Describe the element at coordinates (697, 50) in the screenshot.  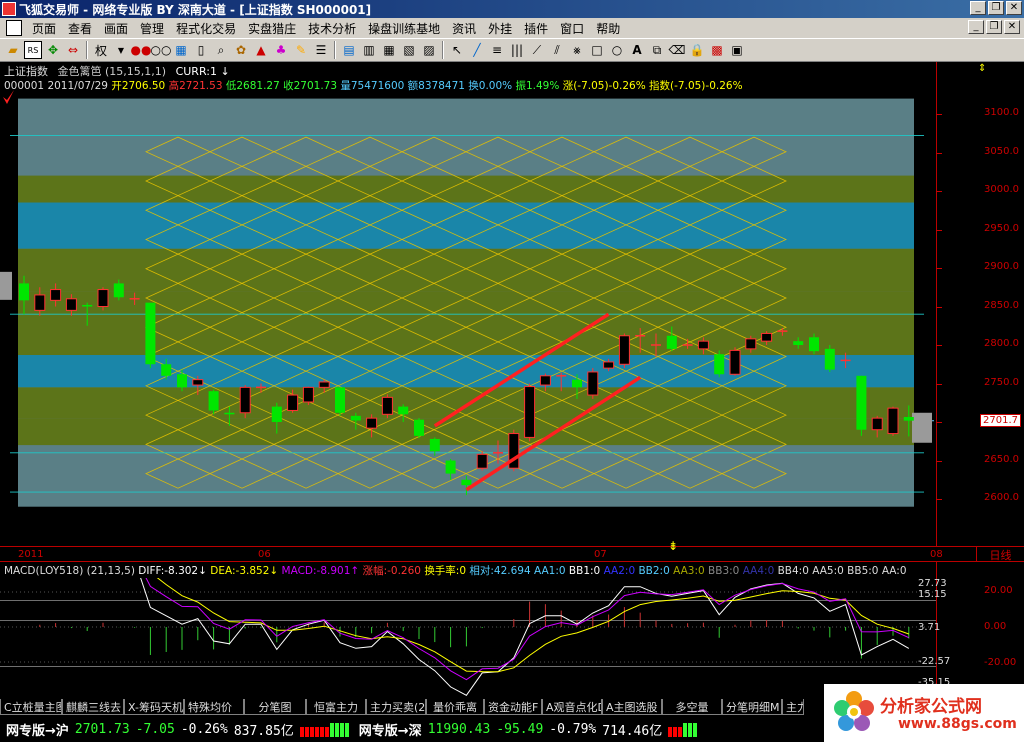
I see `lock-icon: 🔒` at that location.